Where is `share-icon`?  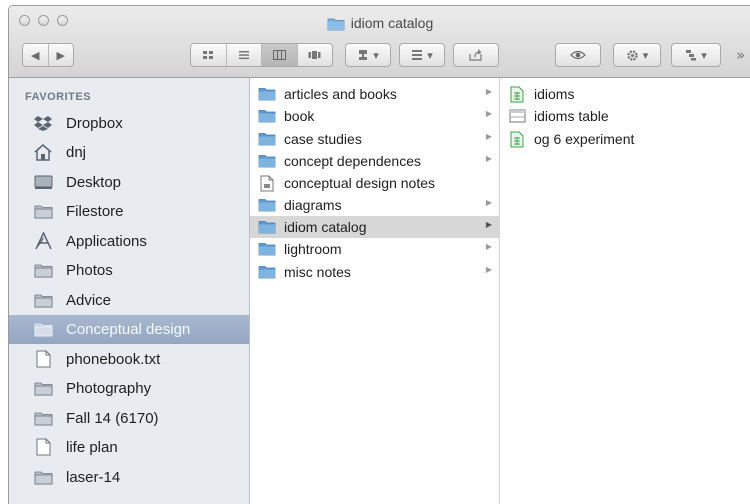 share-icon is located at coordinates (475, 55).